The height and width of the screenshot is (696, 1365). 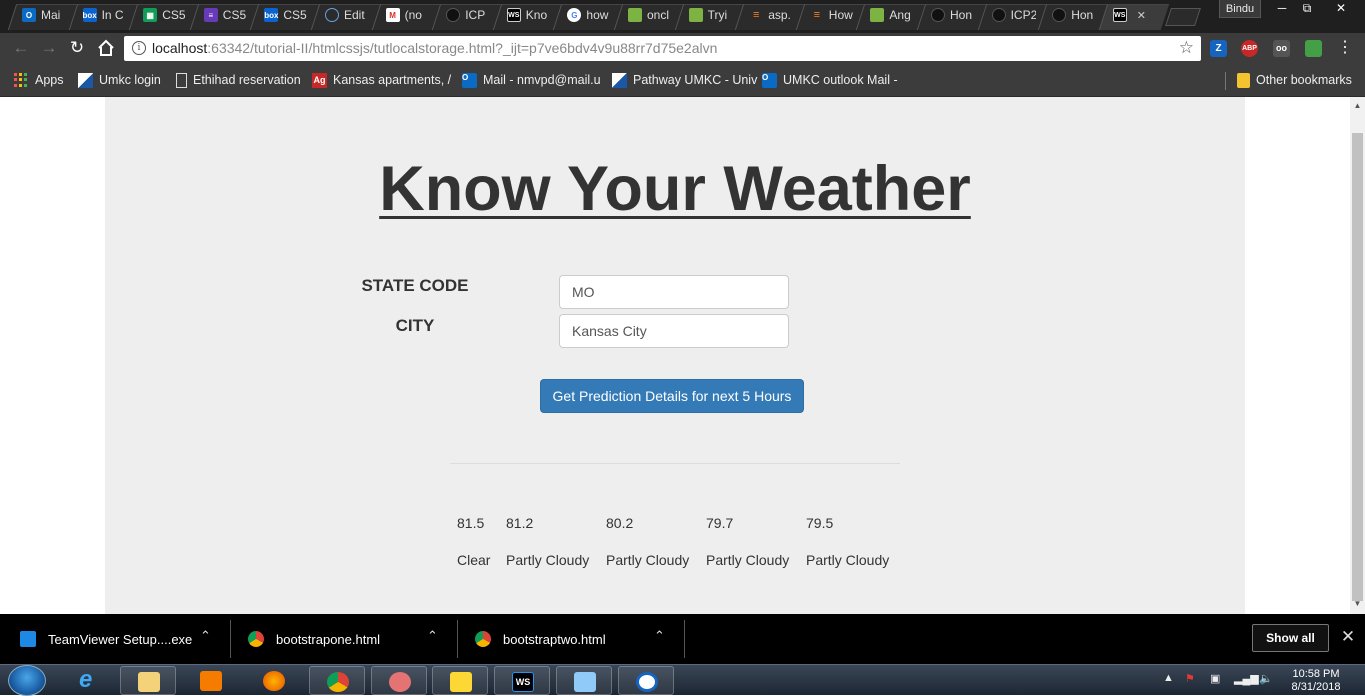 What do you see at coordinates (44, 15) in the screenshot?
I see `browser-tab-content: O Mai` at bounding box center [44, 15].